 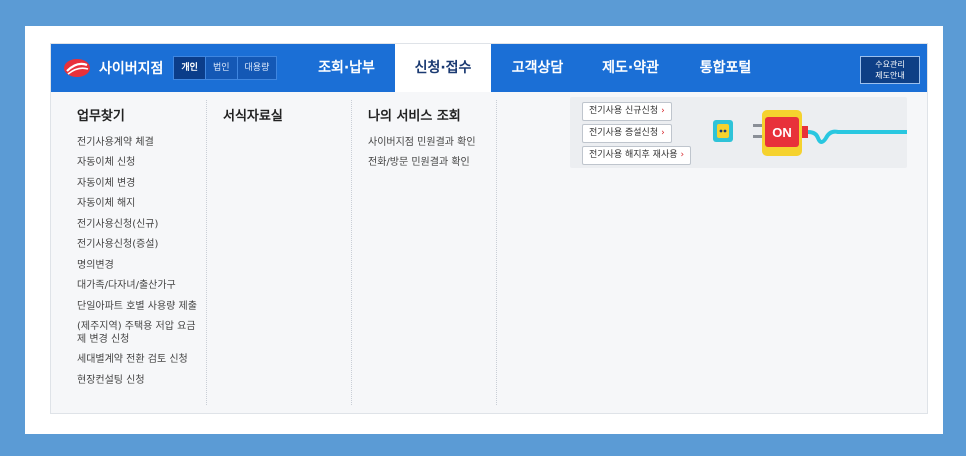 What do you see at coordinates (136, 326) in the screenshot?
I see `link-jeju-rate-change: (제주지역) 주택용 저압 요금` at bounding box center [136, 326].